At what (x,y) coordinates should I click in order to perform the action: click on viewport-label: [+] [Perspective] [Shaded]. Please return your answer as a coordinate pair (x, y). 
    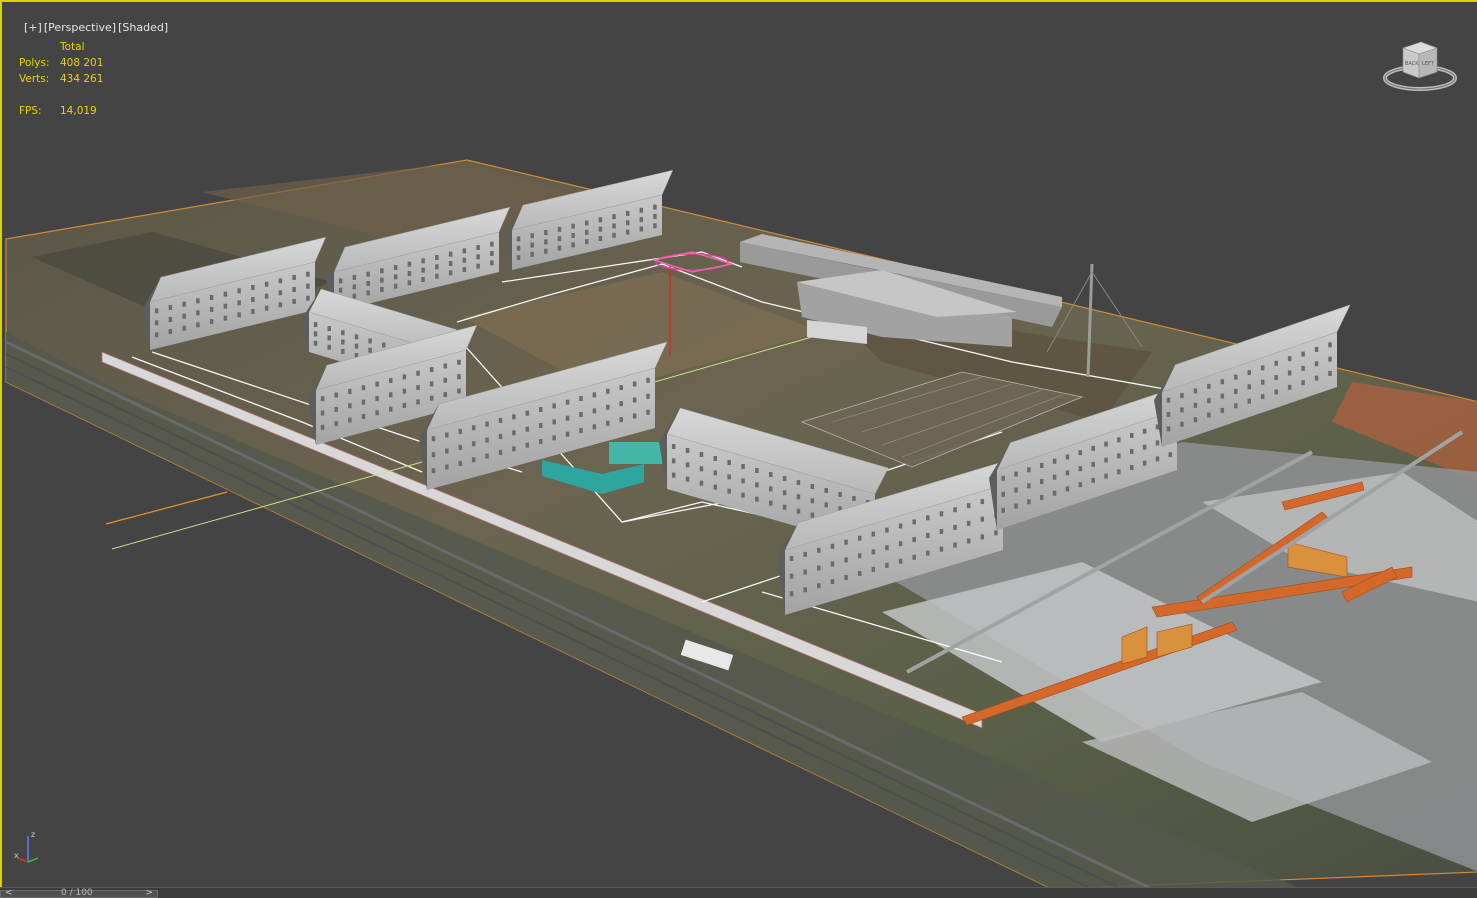
    Looking at the image, I should click on (90, 27).